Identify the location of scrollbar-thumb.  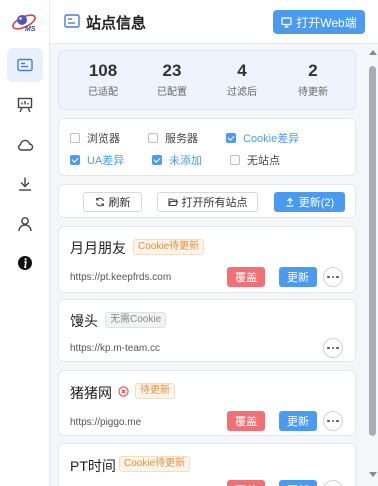
(372, 251).